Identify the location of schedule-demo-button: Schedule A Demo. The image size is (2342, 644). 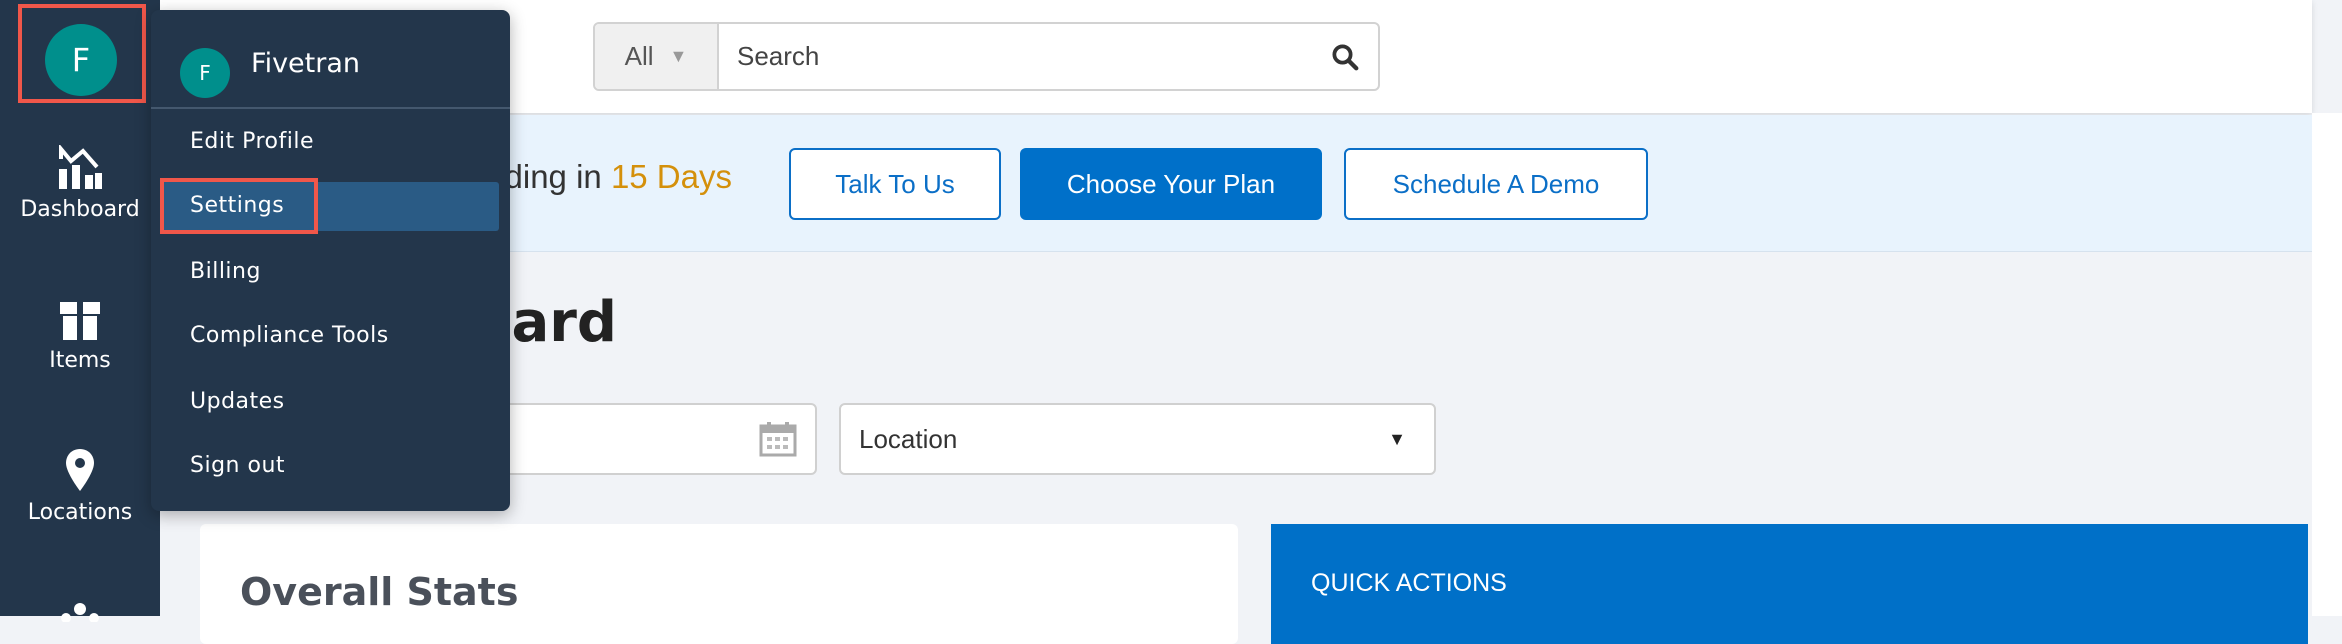
(1496, 184).